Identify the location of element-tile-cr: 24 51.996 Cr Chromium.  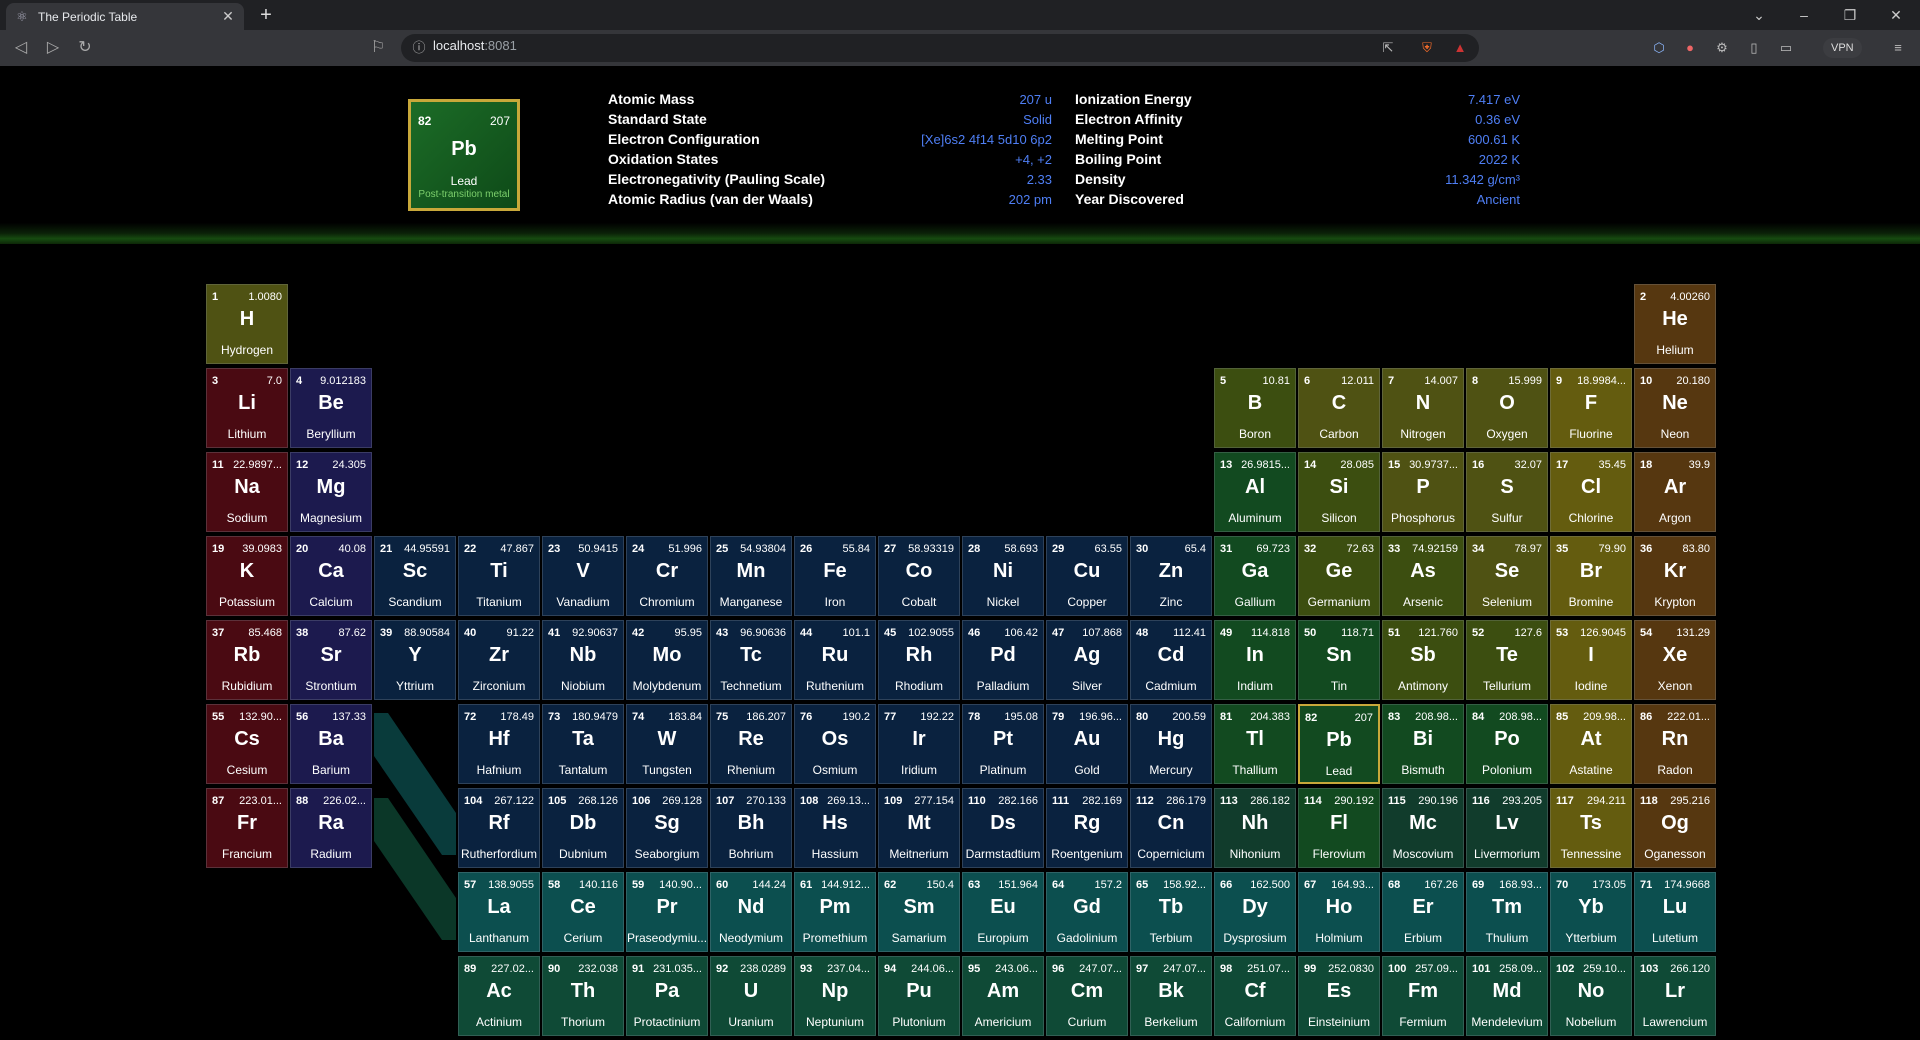
(667, 576).